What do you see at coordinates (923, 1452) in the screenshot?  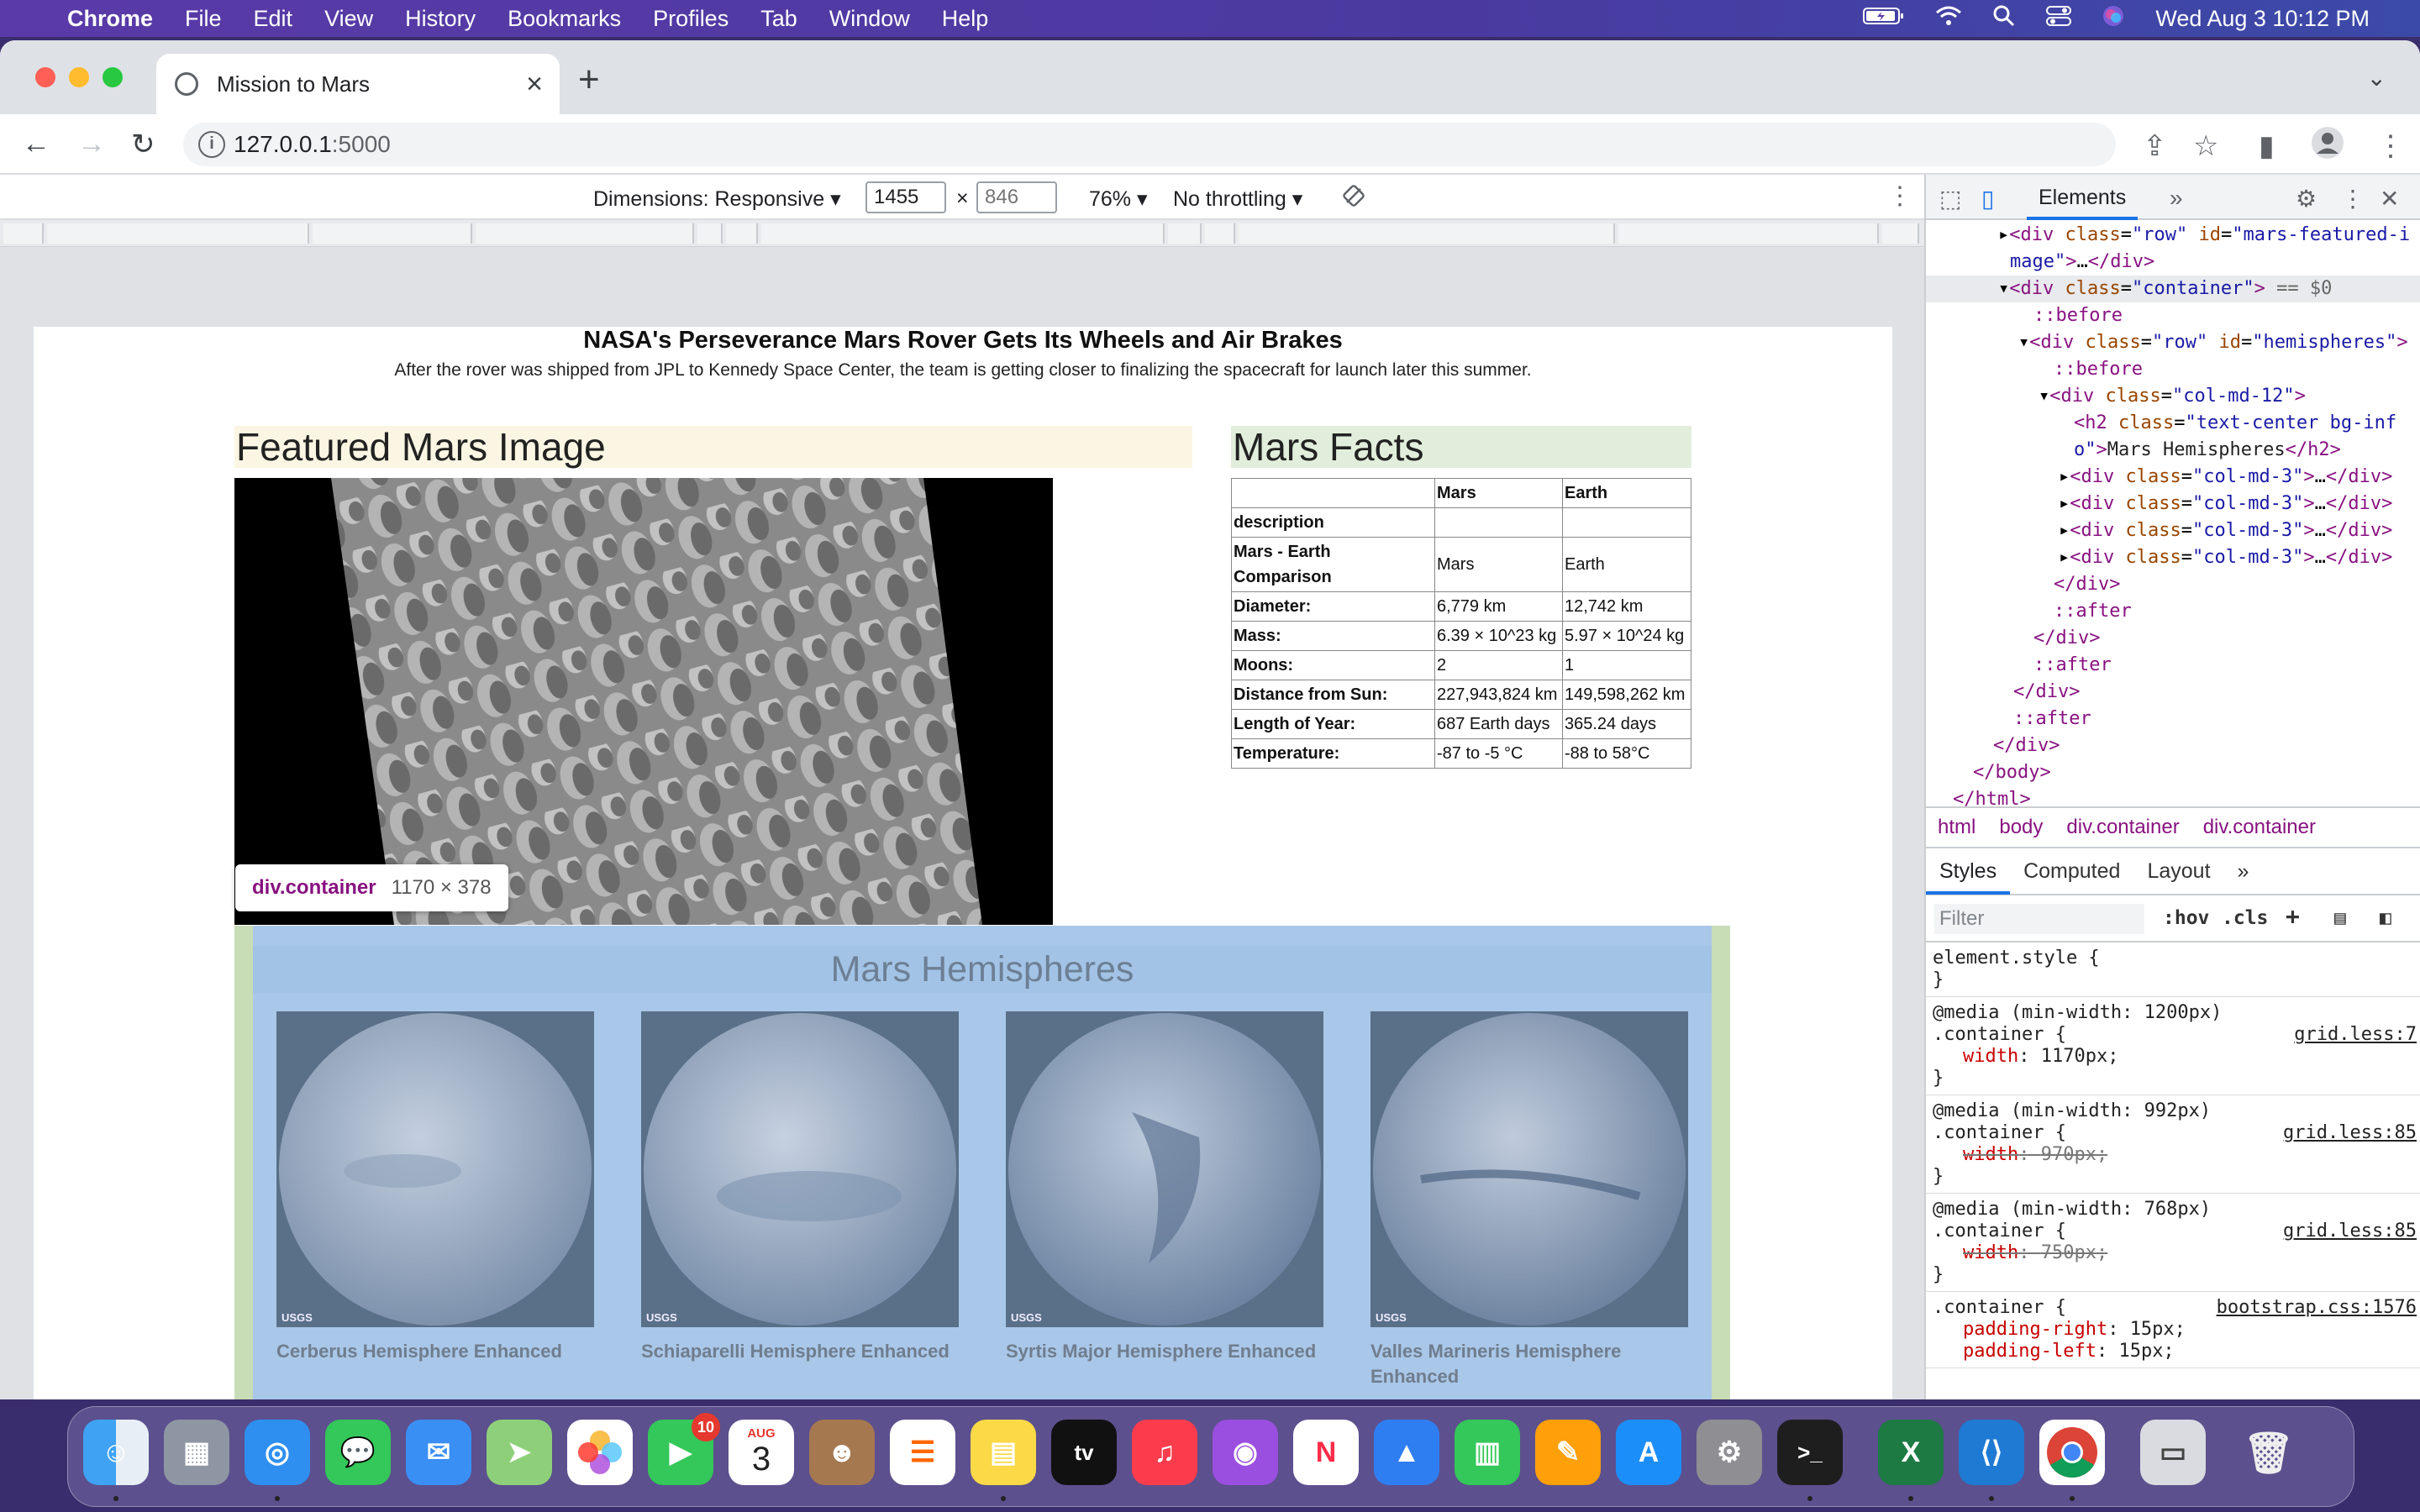 I see `reminders-icon: ☰` at bounding box center [923, 1452].